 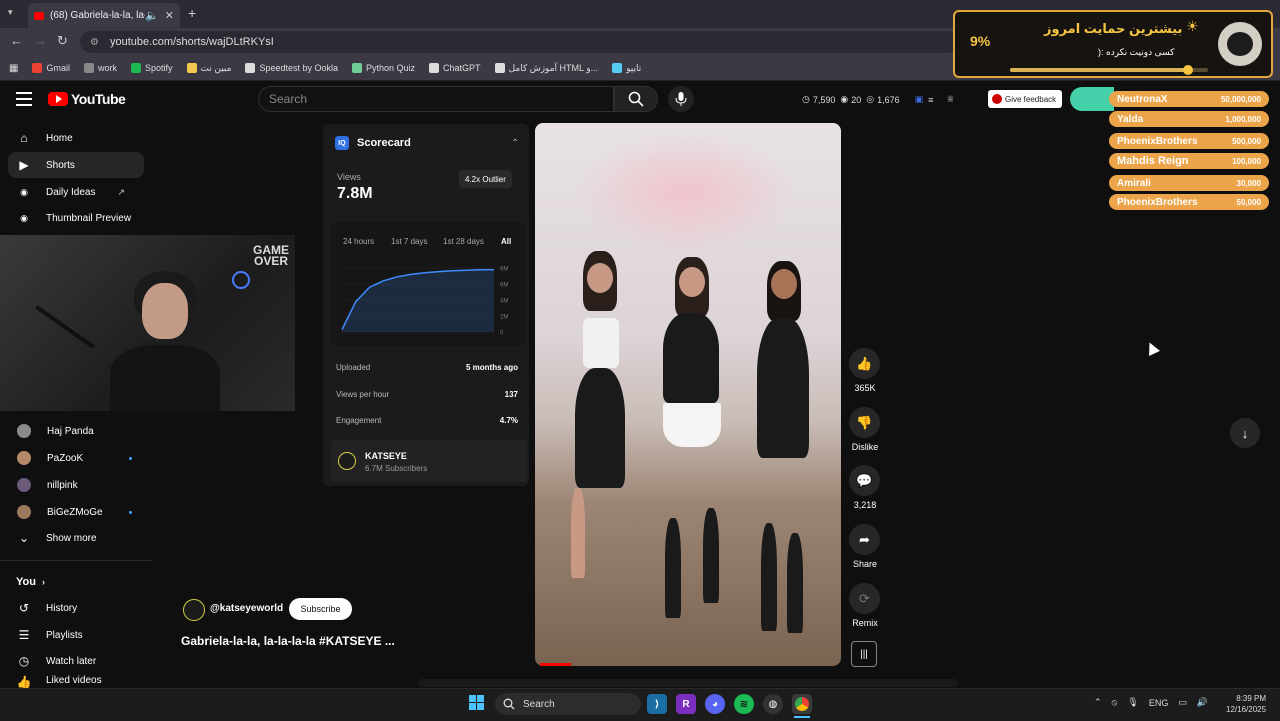 What do you see at coordinates (715, 704) in the screenshot?
I see `discord-icon: ◕` at bounding box center [715, 704].